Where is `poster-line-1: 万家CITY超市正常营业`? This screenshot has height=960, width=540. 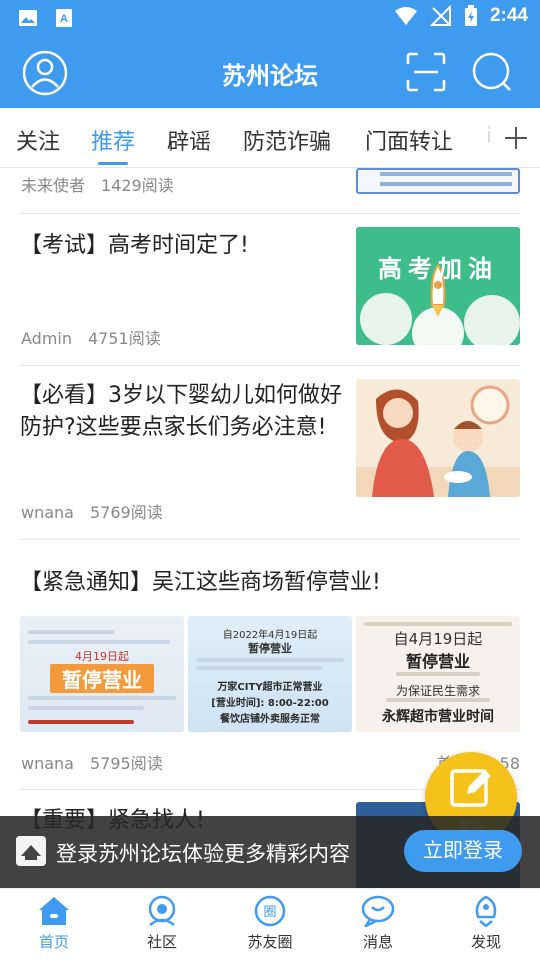
poster-line-1: 万家CITY超市正常营业 is located at coordinates (270, 687).